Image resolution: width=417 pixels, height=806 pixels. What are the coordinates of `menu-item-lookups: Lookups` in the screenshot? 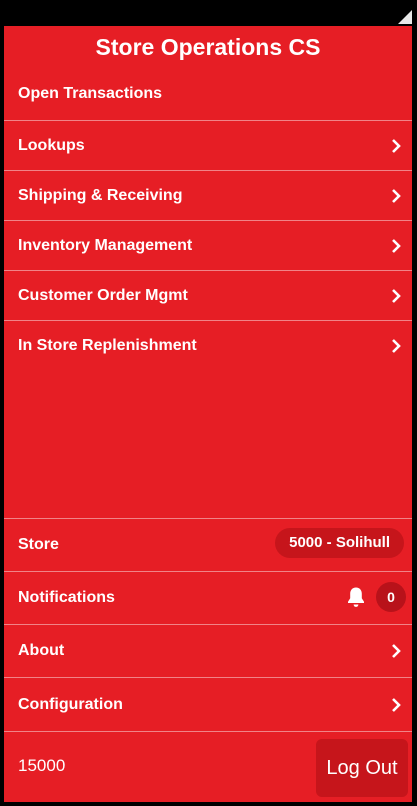 It's located at (208, 145).